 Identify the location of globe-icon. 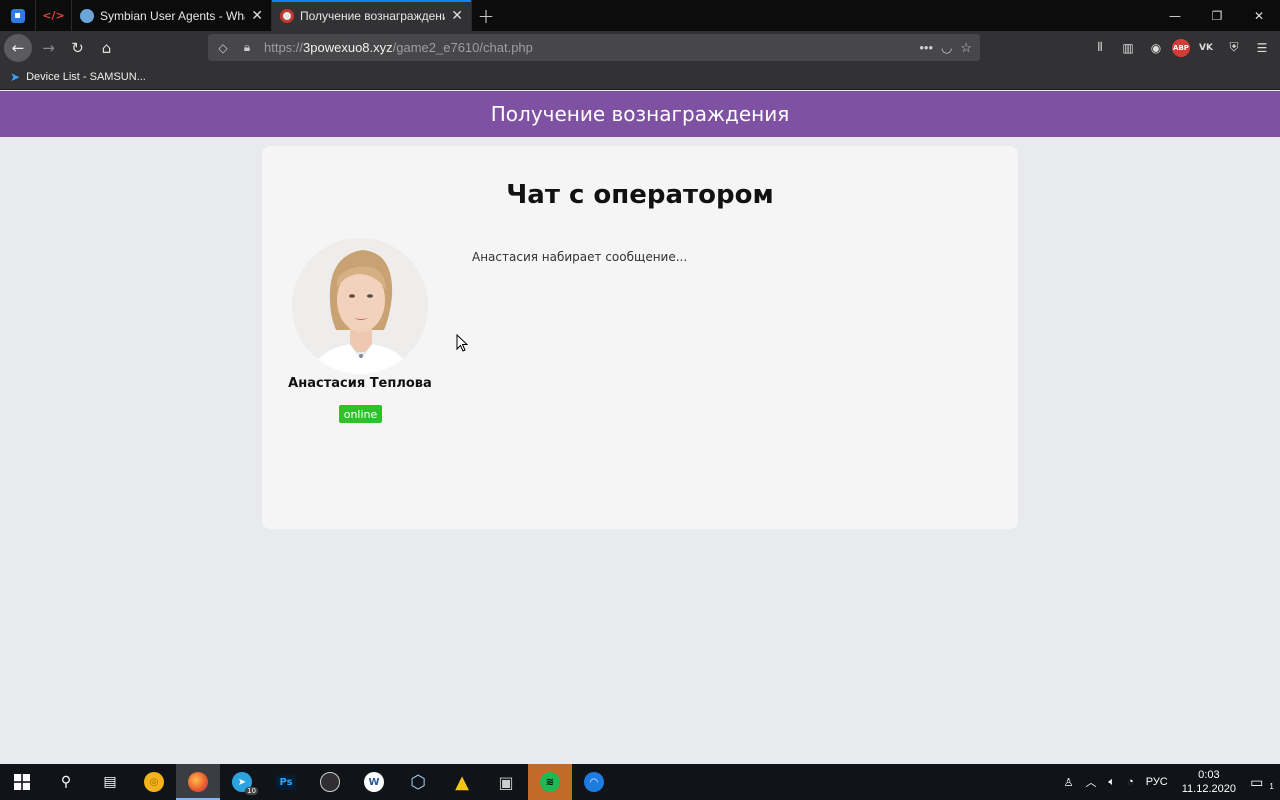
(87, 15).